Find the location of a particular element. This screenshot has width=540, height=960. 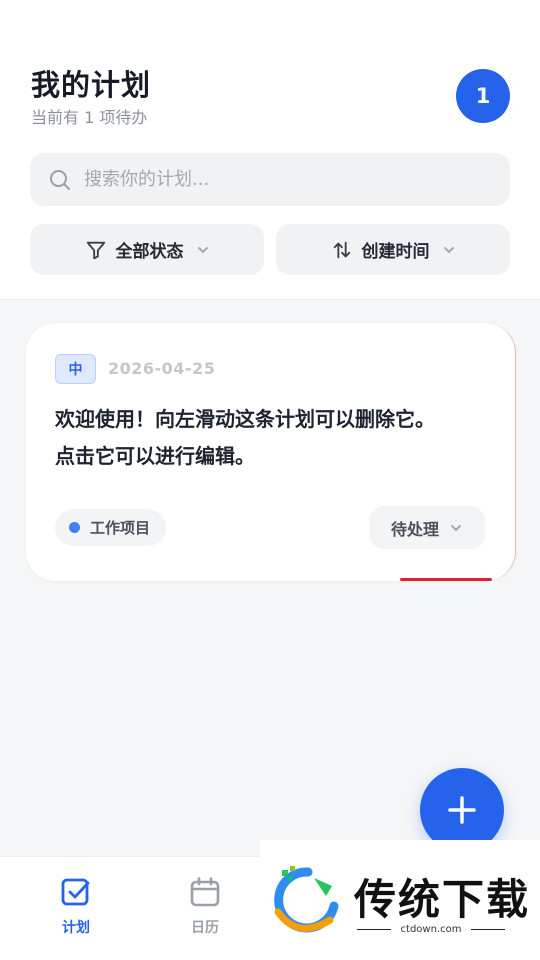

sort-button: 创建时间 is located at coordinates (393, 249).